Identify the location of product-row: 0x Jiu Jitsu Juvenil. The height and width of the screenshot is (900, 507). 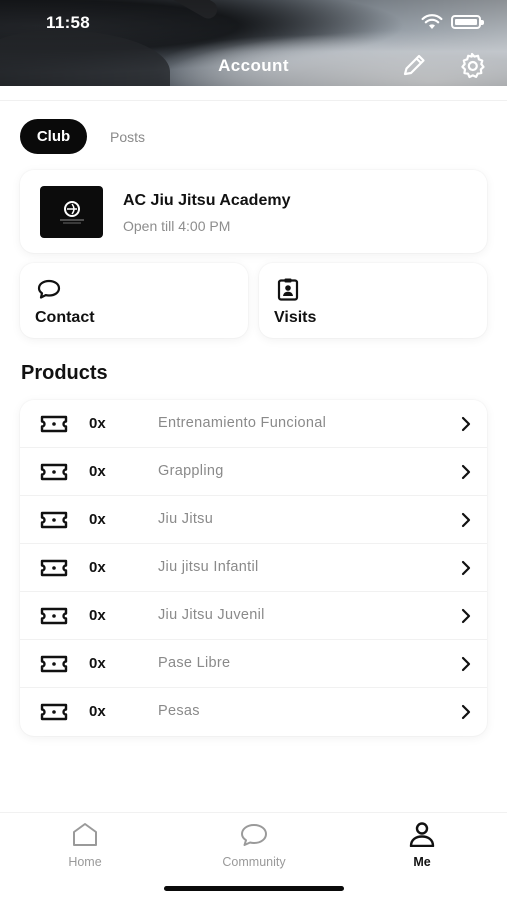
(253, 616).